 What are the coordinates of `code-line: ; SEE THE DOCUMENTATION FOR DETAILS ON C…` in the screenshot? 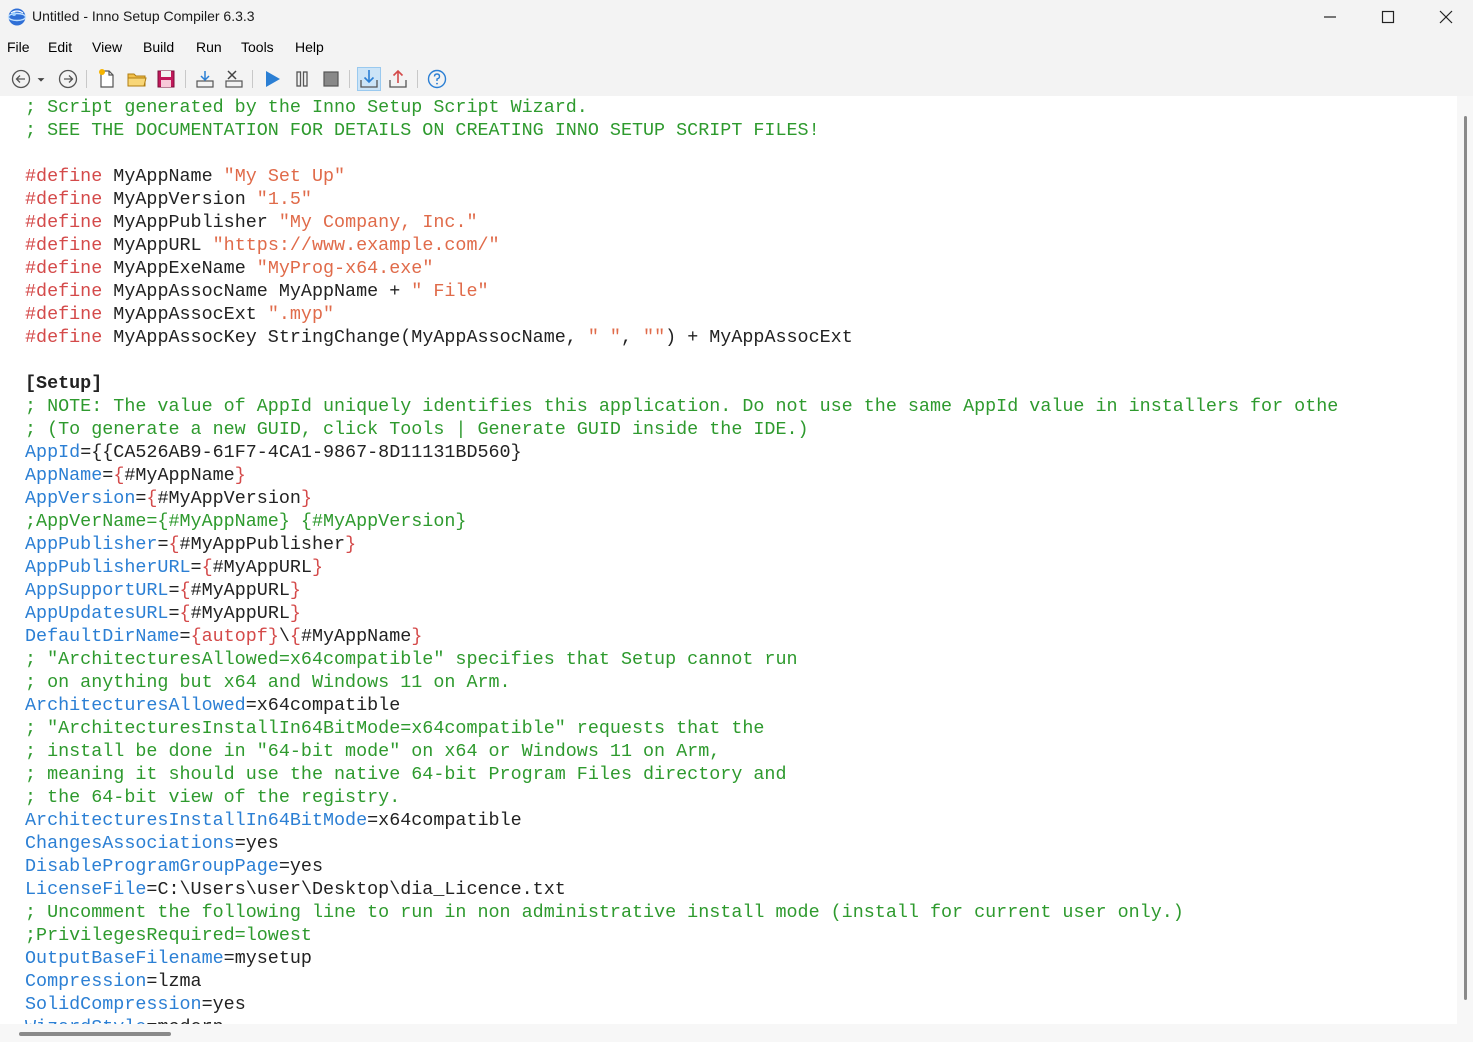 It's located at (681, 130).